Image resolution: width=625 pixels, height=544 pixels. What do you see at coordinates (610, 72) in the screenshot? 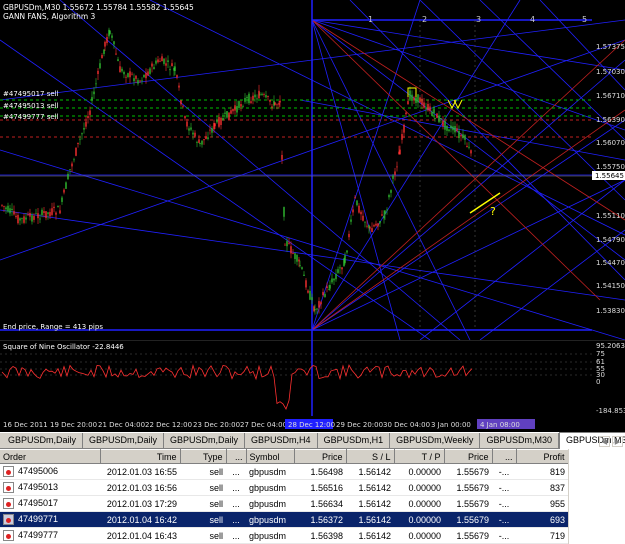
I see `price-tick-label: 1.57030` at bounding box center [610, 72].